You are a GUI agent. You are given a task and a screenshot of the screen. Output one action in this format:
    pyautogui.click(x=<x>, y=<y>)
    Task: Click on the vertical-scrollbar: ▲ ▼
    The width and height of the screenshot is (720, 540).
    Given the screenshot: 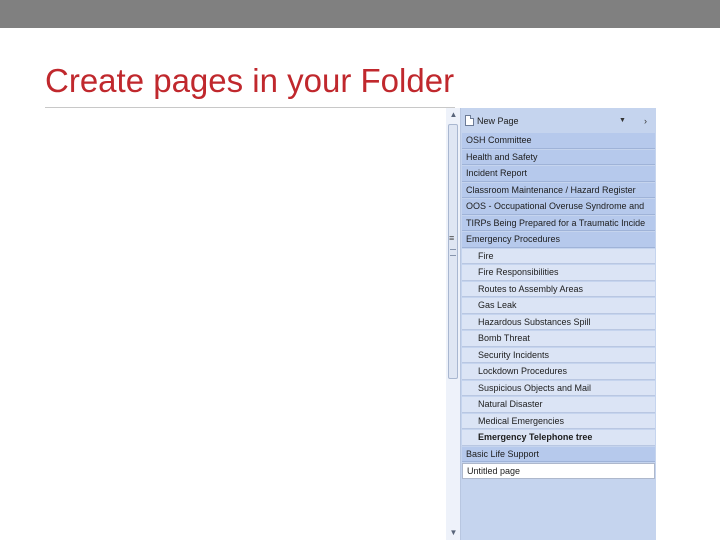 What is the action you would take?
    pyautogui.click(x=453, y=324)
    